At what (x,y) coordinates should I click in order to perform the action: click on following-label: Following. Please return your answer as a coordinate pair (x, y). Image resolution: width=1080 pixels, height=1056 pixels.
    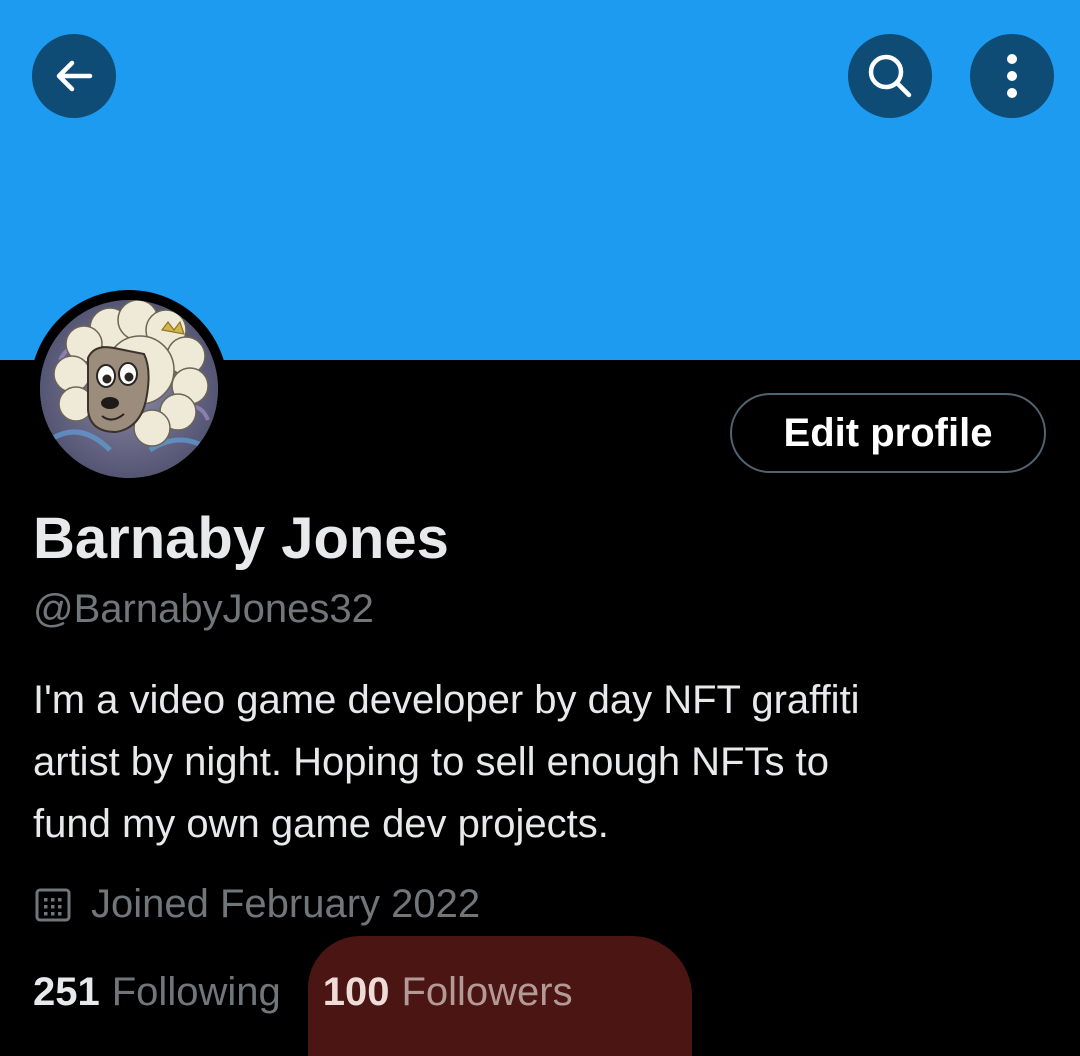
    Looking at the image, I should click on (196, 992).